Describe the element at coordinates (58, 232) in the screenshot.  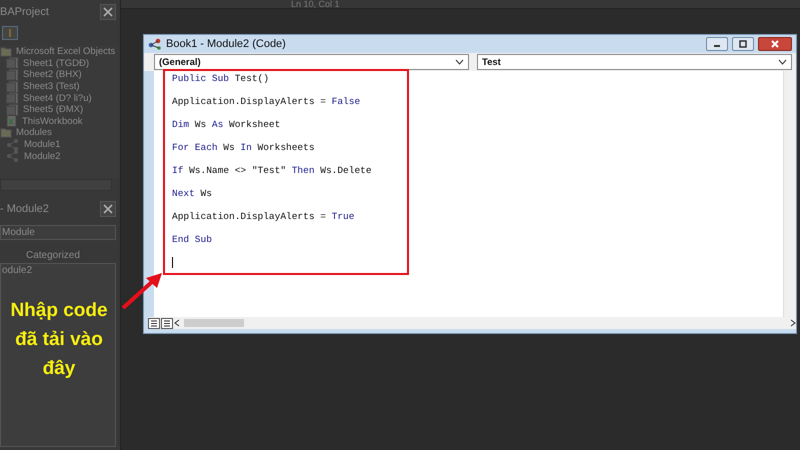
I see `object-dropdown: Module` at that location.